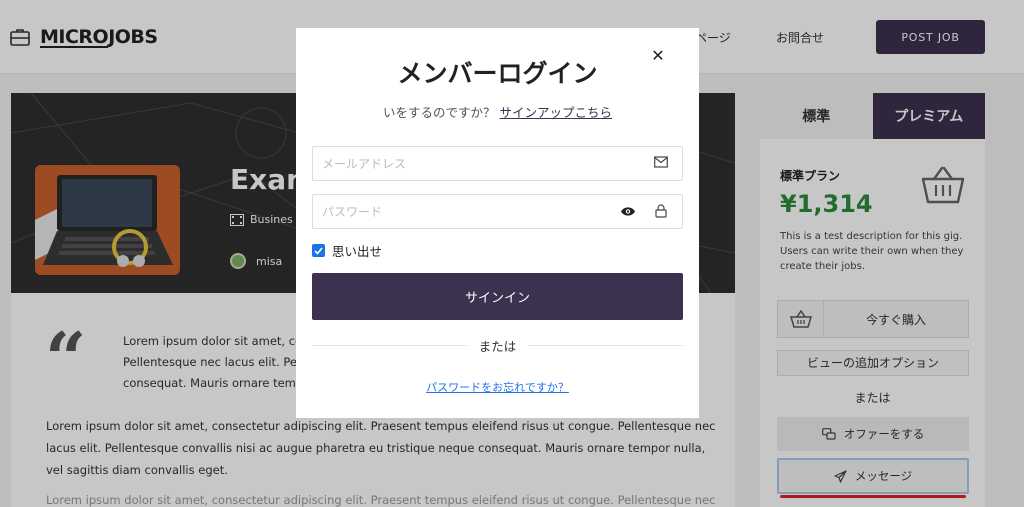  Describe the element at coordinates (458, 211) in the screenshot. I see `password-field` at that location.